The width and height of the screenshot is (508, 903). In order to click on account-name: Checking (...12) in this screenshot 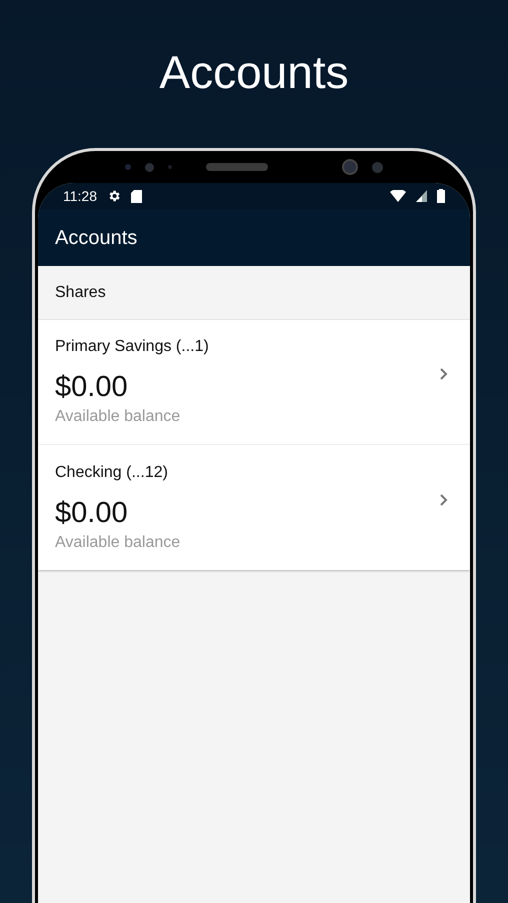, I will do `click(112, 472)`.